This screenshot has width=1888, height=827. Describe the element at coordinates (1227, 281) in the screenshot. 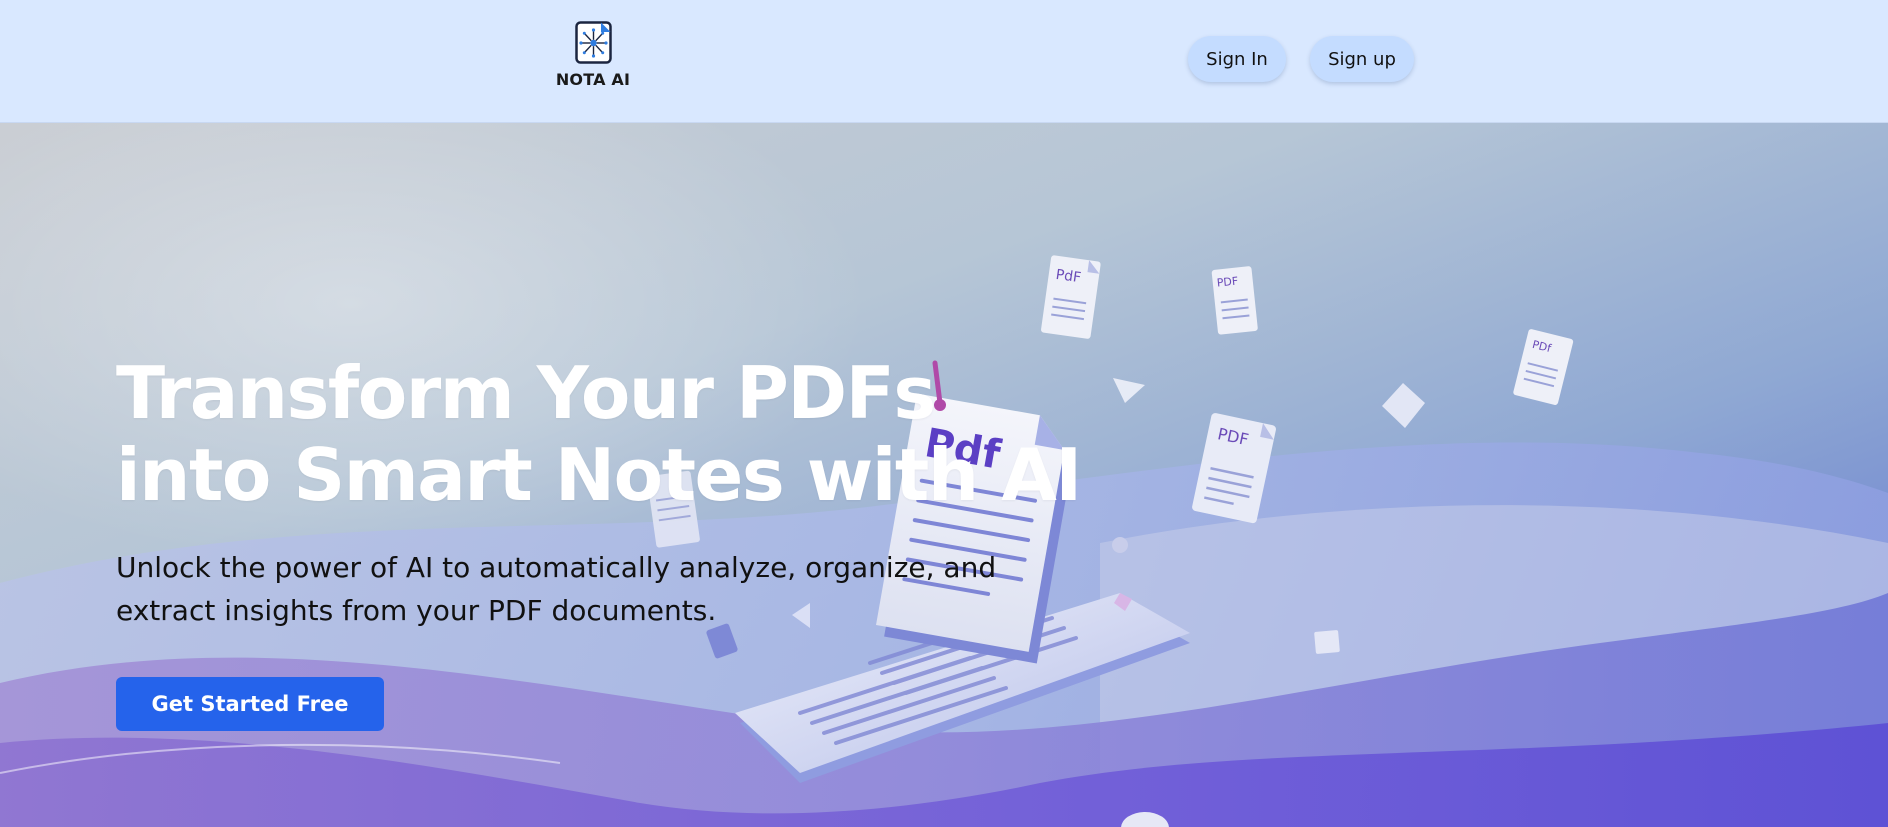

I see `svg-text: PDF` at that location.